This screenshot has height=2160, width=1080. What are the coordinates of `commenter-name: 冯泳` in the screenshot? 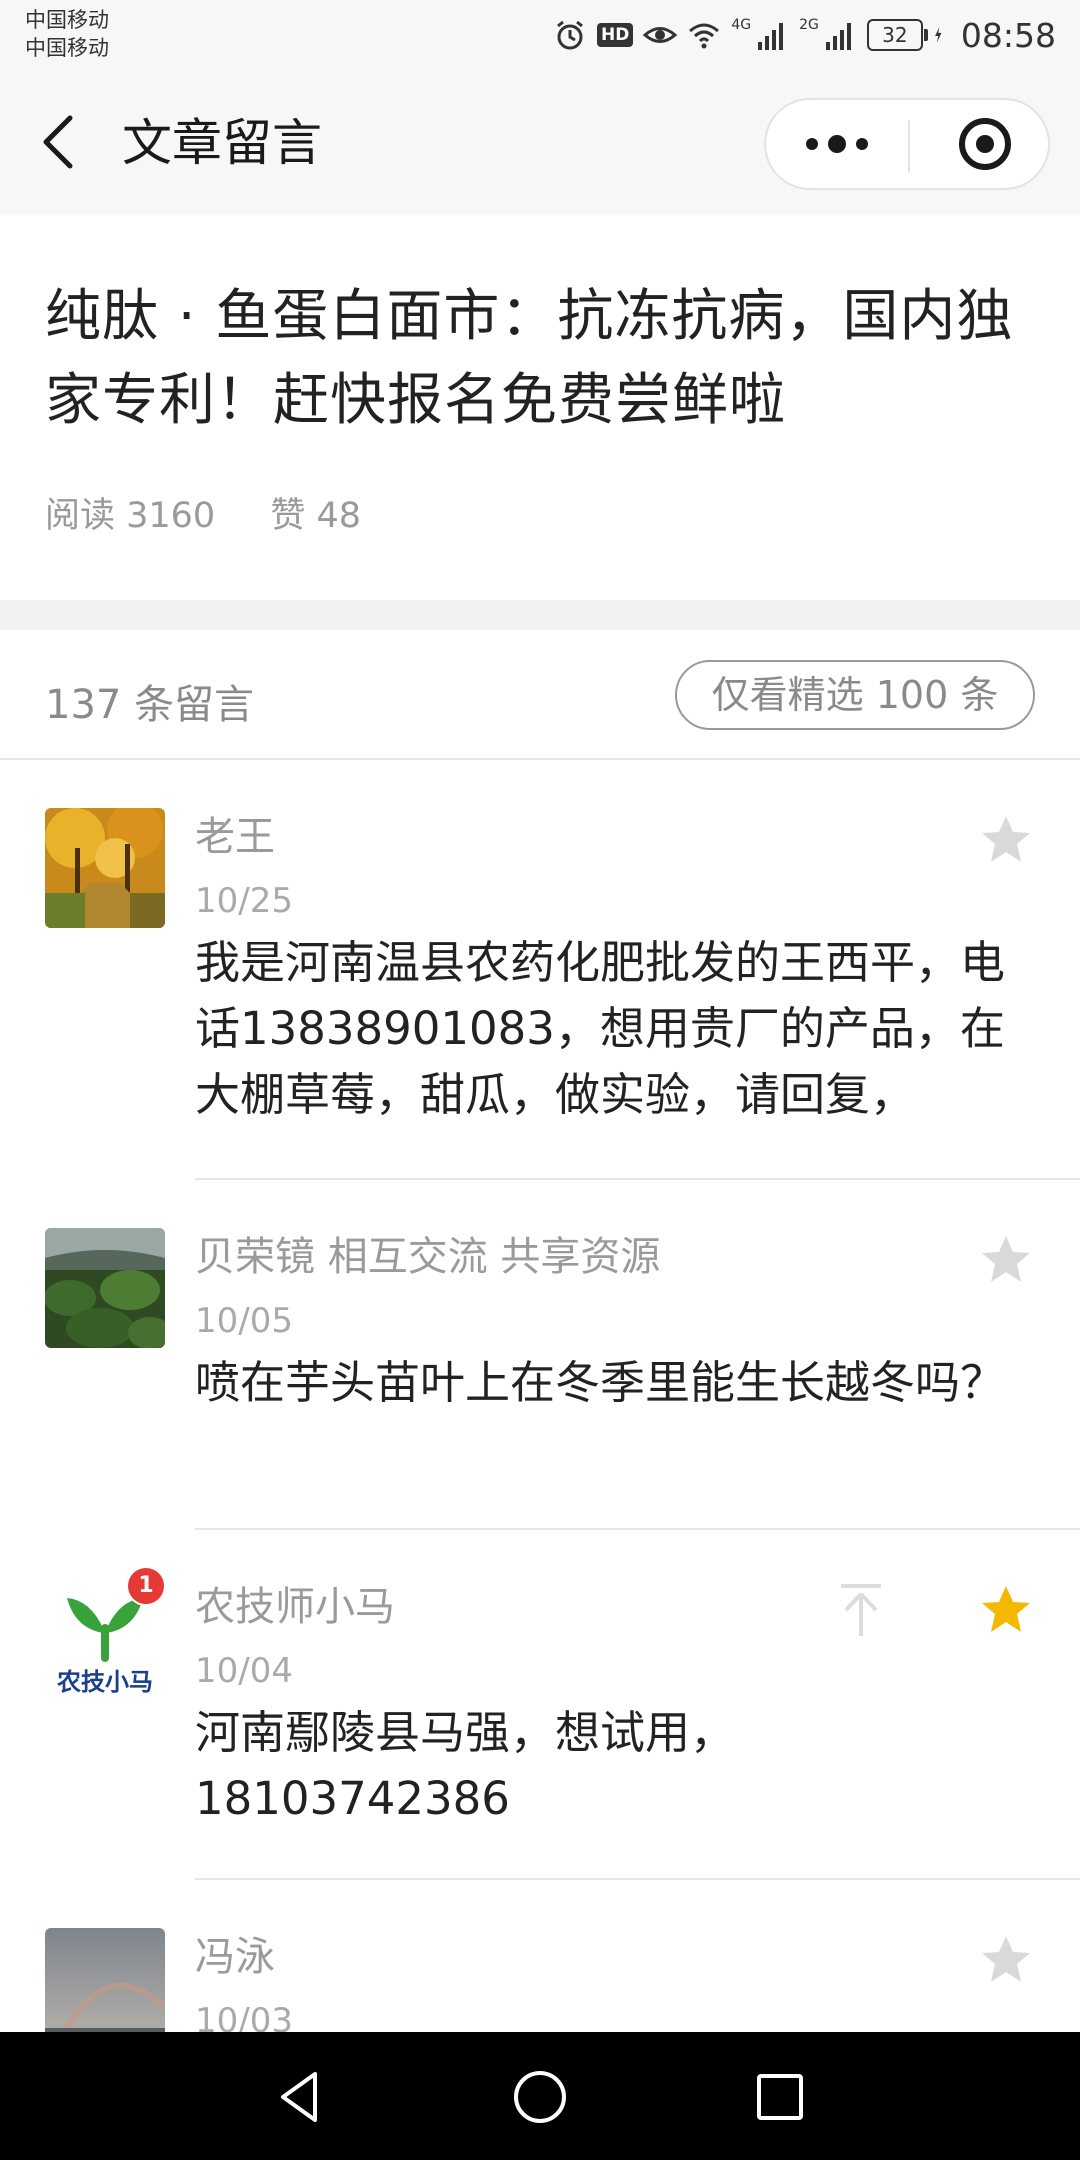 It's located at (235, 1957).